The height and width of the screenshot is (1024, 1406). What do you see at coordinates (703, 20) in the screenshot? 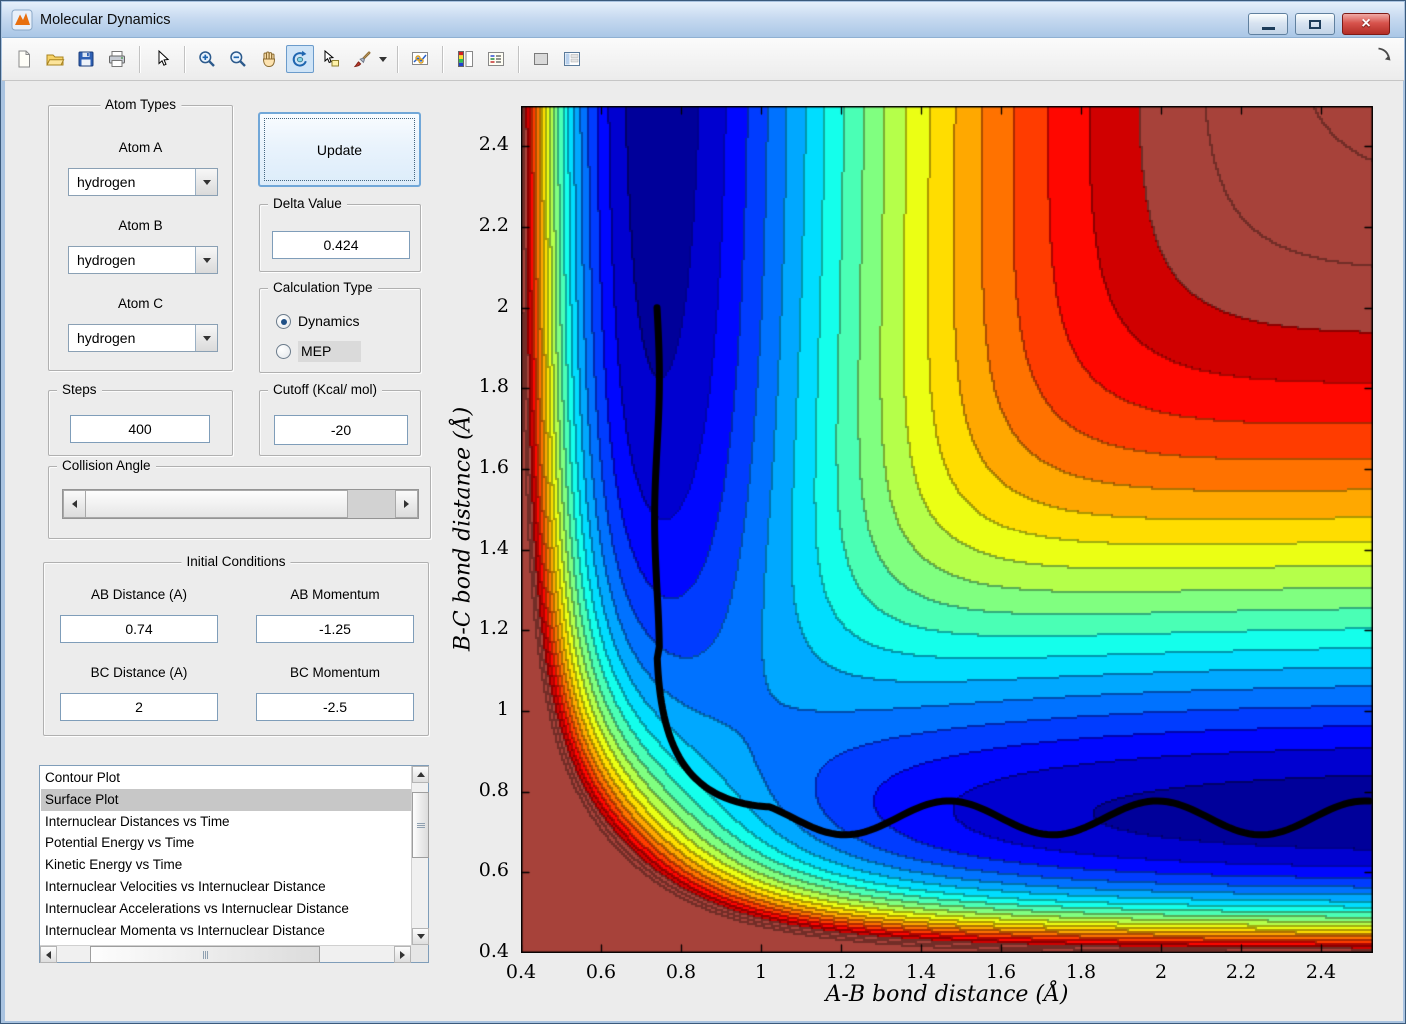
I see `title-bar: Molecular Dynamics ×` at bounding box center [703, 20].